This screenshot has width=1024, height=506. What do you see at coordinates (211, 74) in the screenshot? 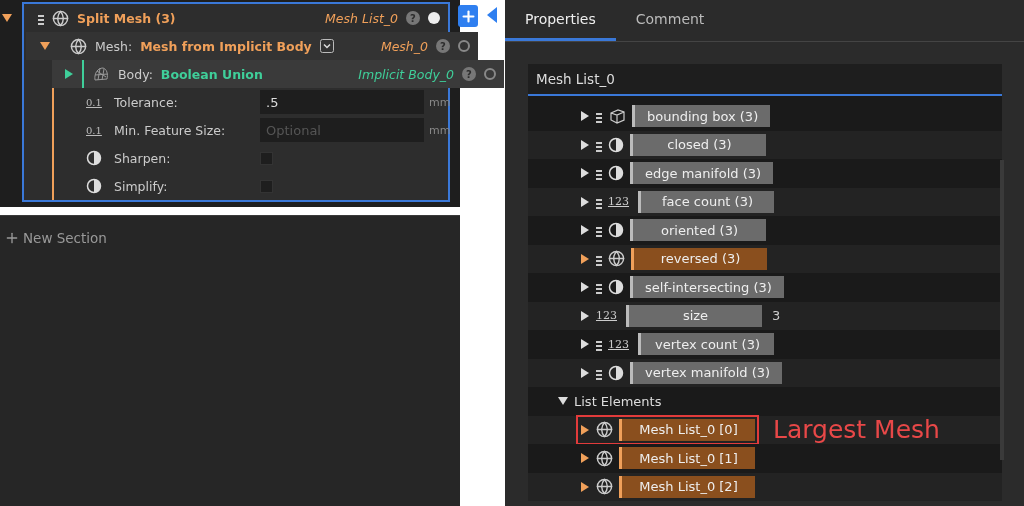
I see `input-value: Boolean Union` at bounding box center [211, 74].